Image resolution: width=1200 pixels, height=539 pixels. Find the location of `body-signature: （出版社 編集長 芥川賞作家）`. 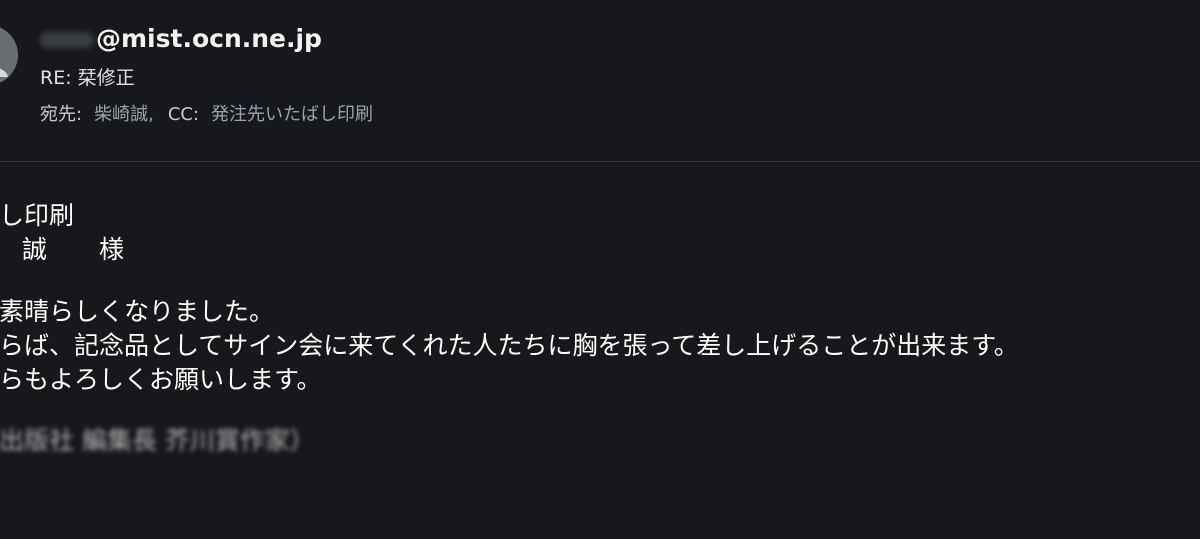

body-signature: （出版社 編集長 芥川賞作家） is located at coordinates (157, 440).